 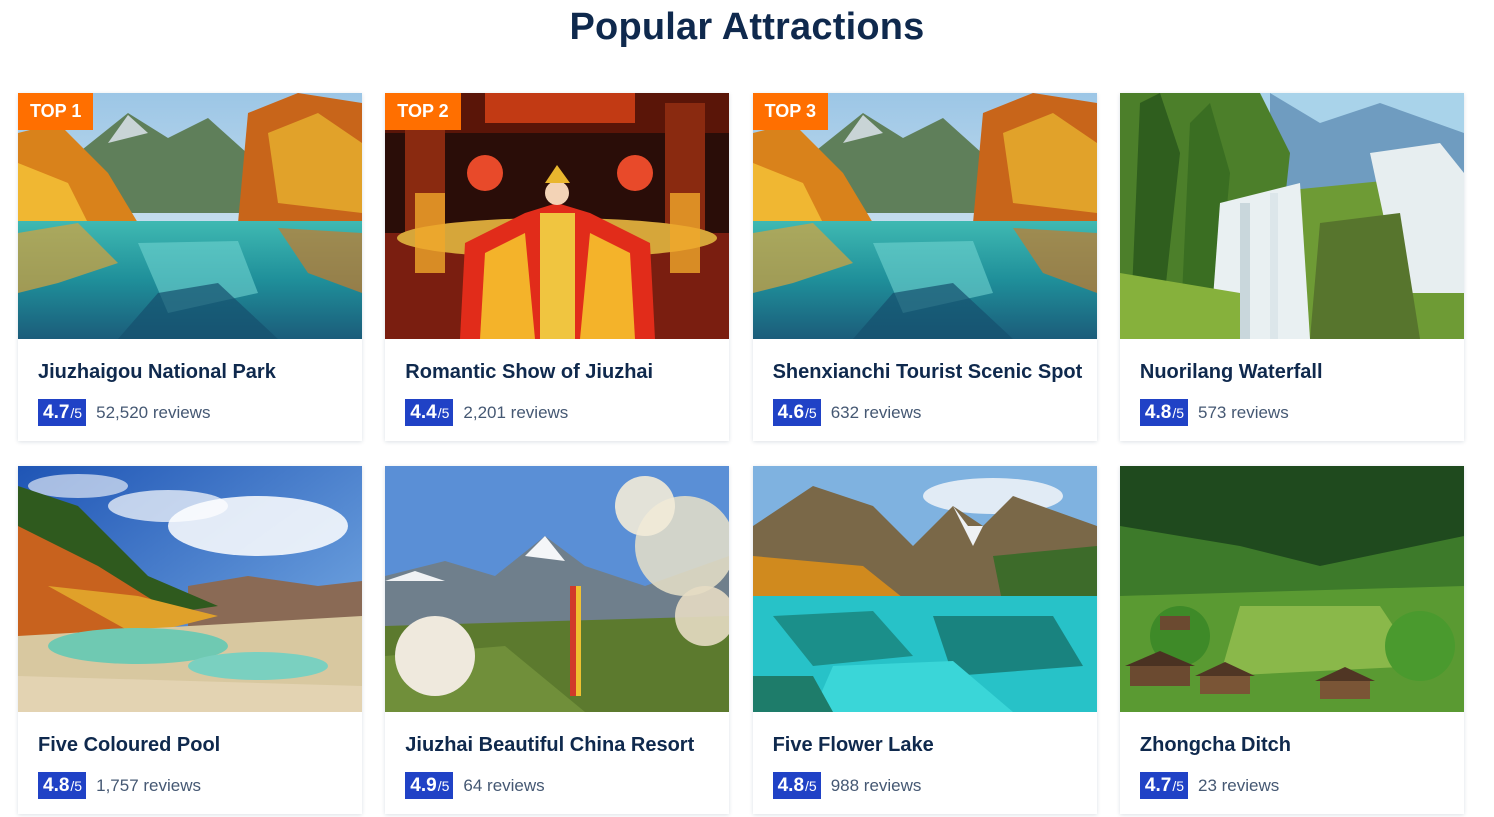 I want to click on review-count: 64 reviews, so click(x=504, y=785).